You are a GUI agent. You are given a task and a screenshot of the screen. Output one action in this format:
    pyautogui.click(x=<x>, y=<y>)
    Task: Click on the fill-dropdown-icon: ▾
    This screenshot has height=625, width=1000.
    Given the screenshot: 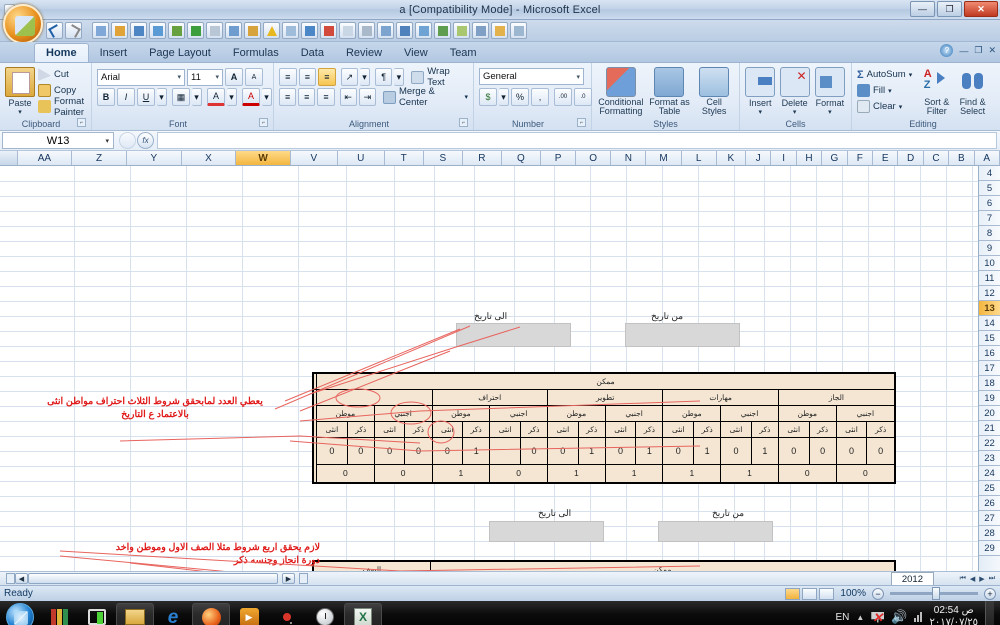 What is the action you would take?
    pyautogui.click(x=890, y=91)
    